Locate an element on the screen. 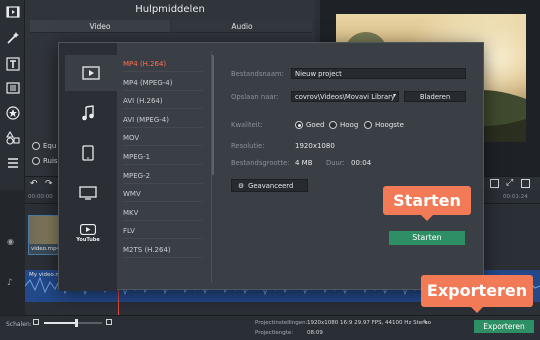 The image size is (540, 340). format-item: AVI (MPEG-4) is located at coordinates (163, 120).